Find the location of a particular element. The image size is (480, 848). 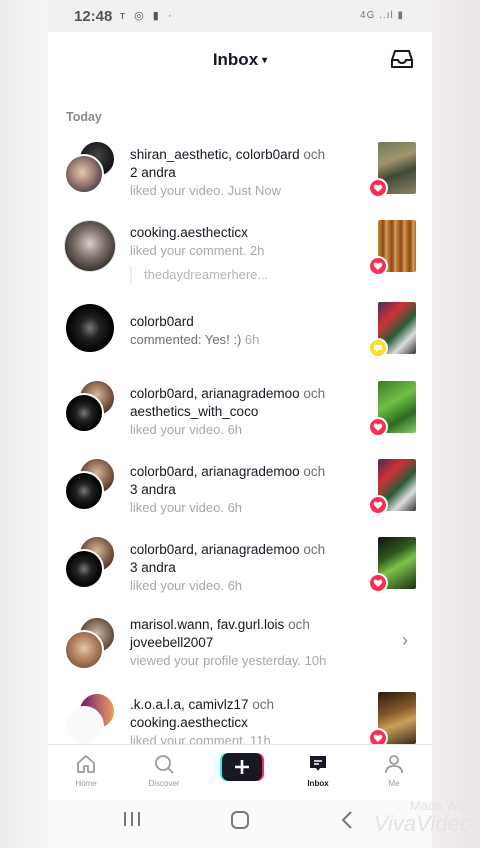

tab-label: Home is located at coordinates (86, 783).